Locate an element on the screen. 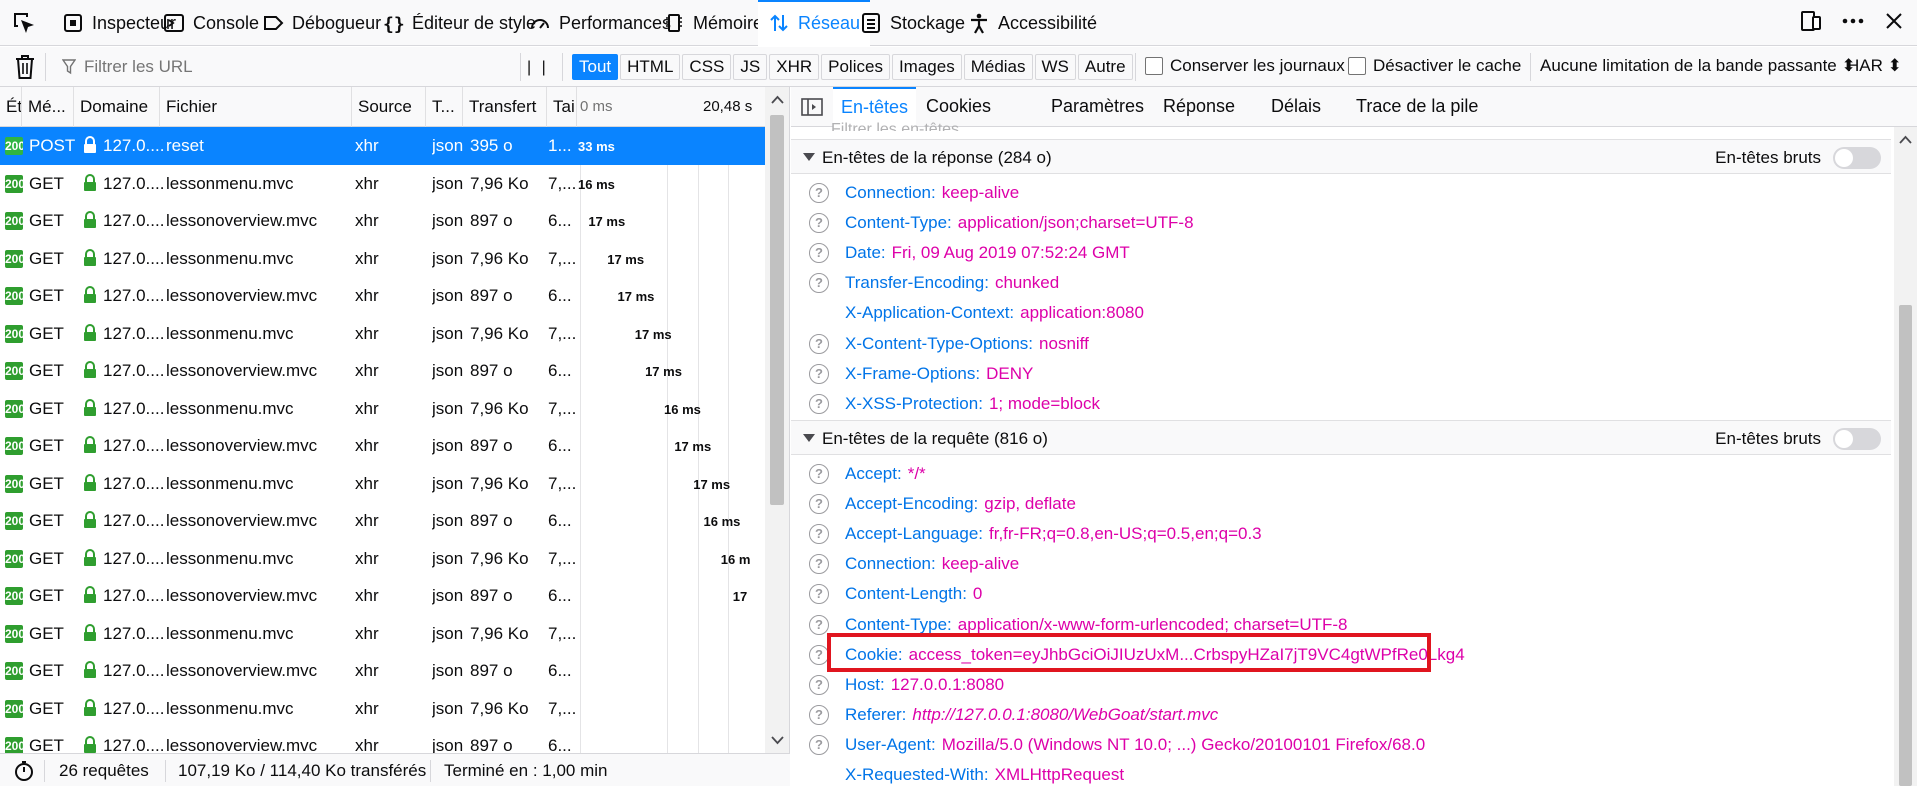 This screenshot has width=1917, height=786. collapse-panel-icon is located at coordinates (812, 107).